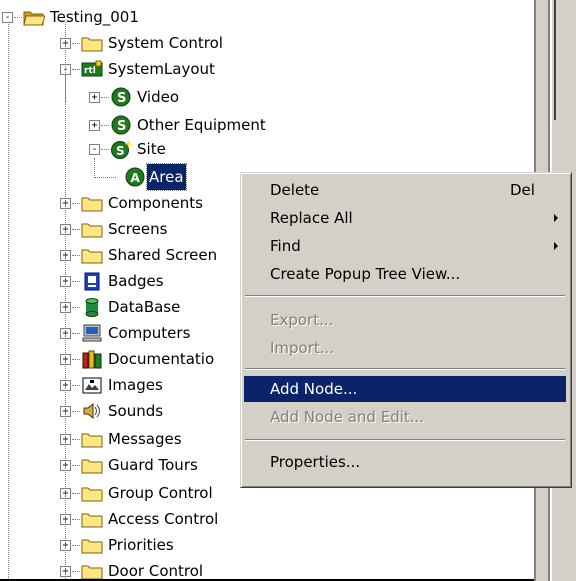 The image size is (576, 581). Describe the element at coordinates (239, 97) in the screenshot. I see `tree-node-video: + S Video` at that location.